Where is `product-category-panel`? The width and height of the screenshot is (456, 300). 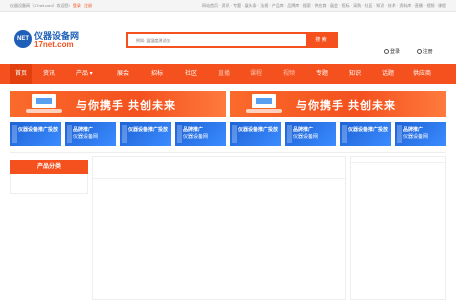 product-category-panel is located at coordinates (49, 184).